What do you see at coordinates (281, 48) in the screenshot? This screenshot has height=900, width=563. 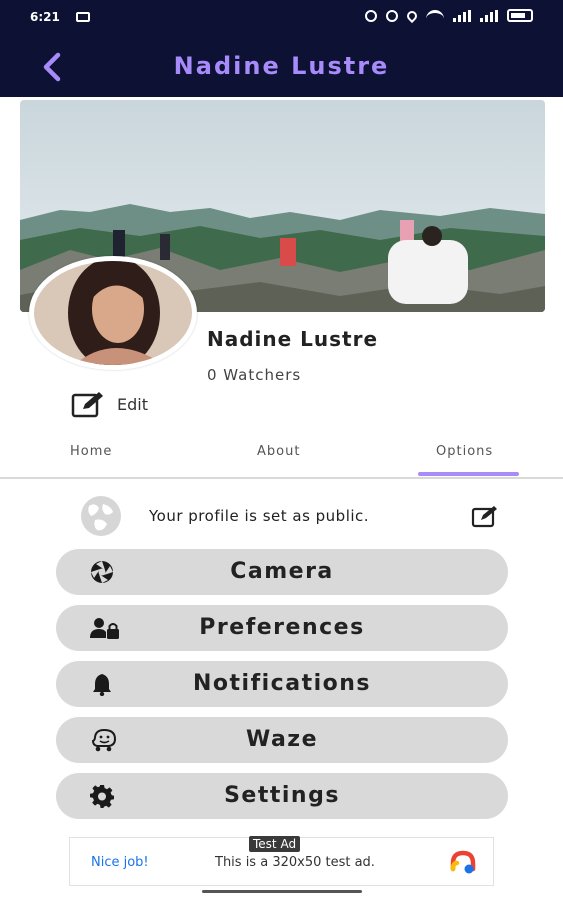 I see `app-header: 6:21 Nadine Lustre` at bounding box center [281, 48].